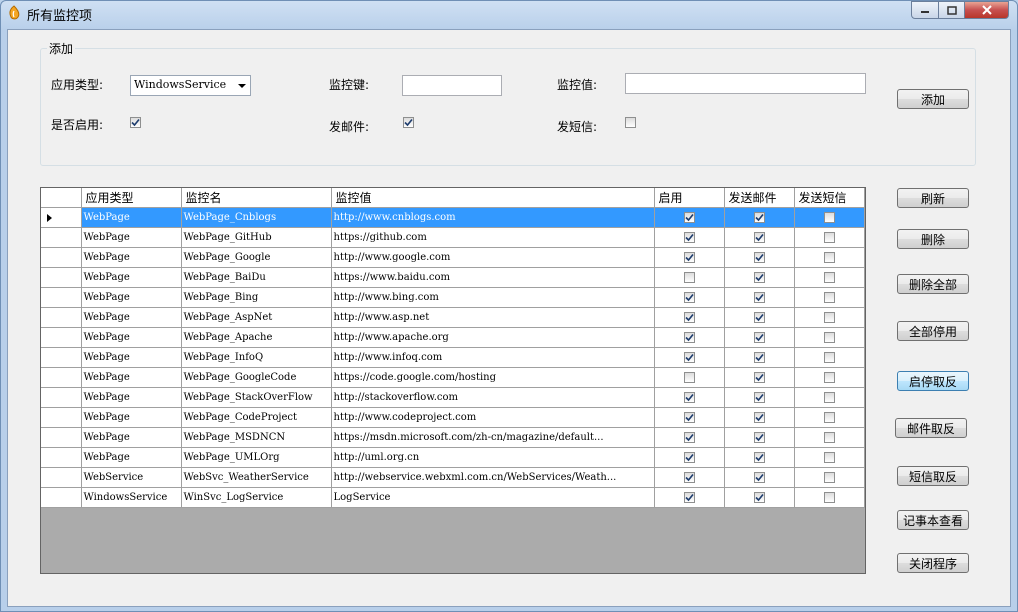  Describe the element at coordinates (493, 417) in the screenshot. I see `cell-value: http://www.codeproject.com` at that location.